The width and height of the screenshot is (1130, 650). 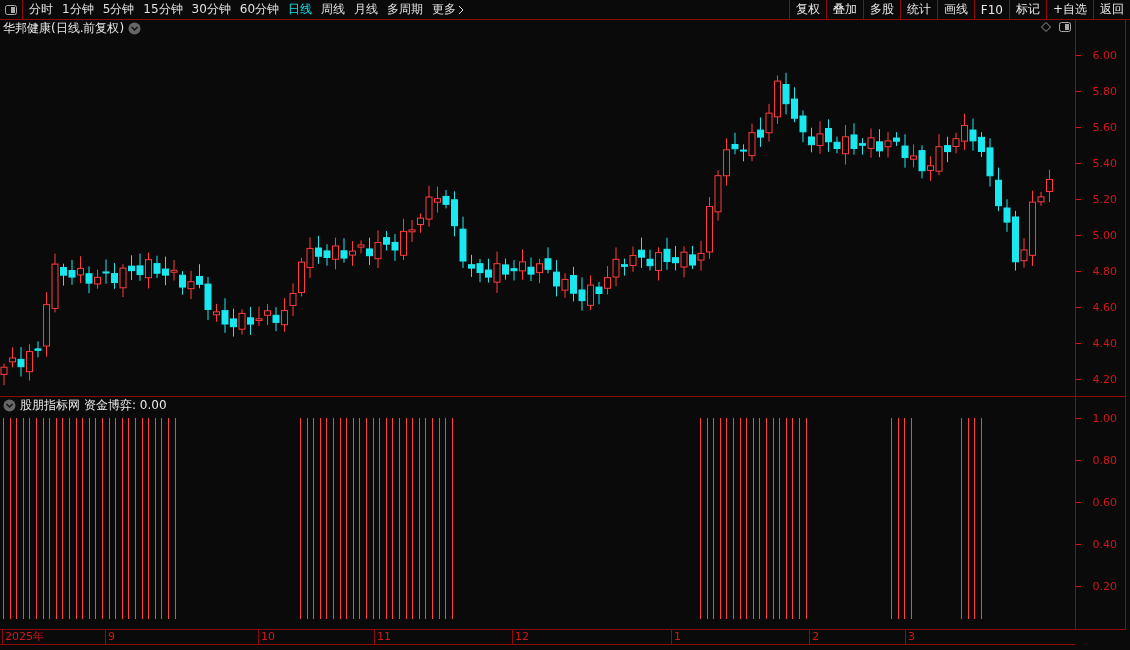 I want to click on date-label: 9, so click(x=110, y=637).